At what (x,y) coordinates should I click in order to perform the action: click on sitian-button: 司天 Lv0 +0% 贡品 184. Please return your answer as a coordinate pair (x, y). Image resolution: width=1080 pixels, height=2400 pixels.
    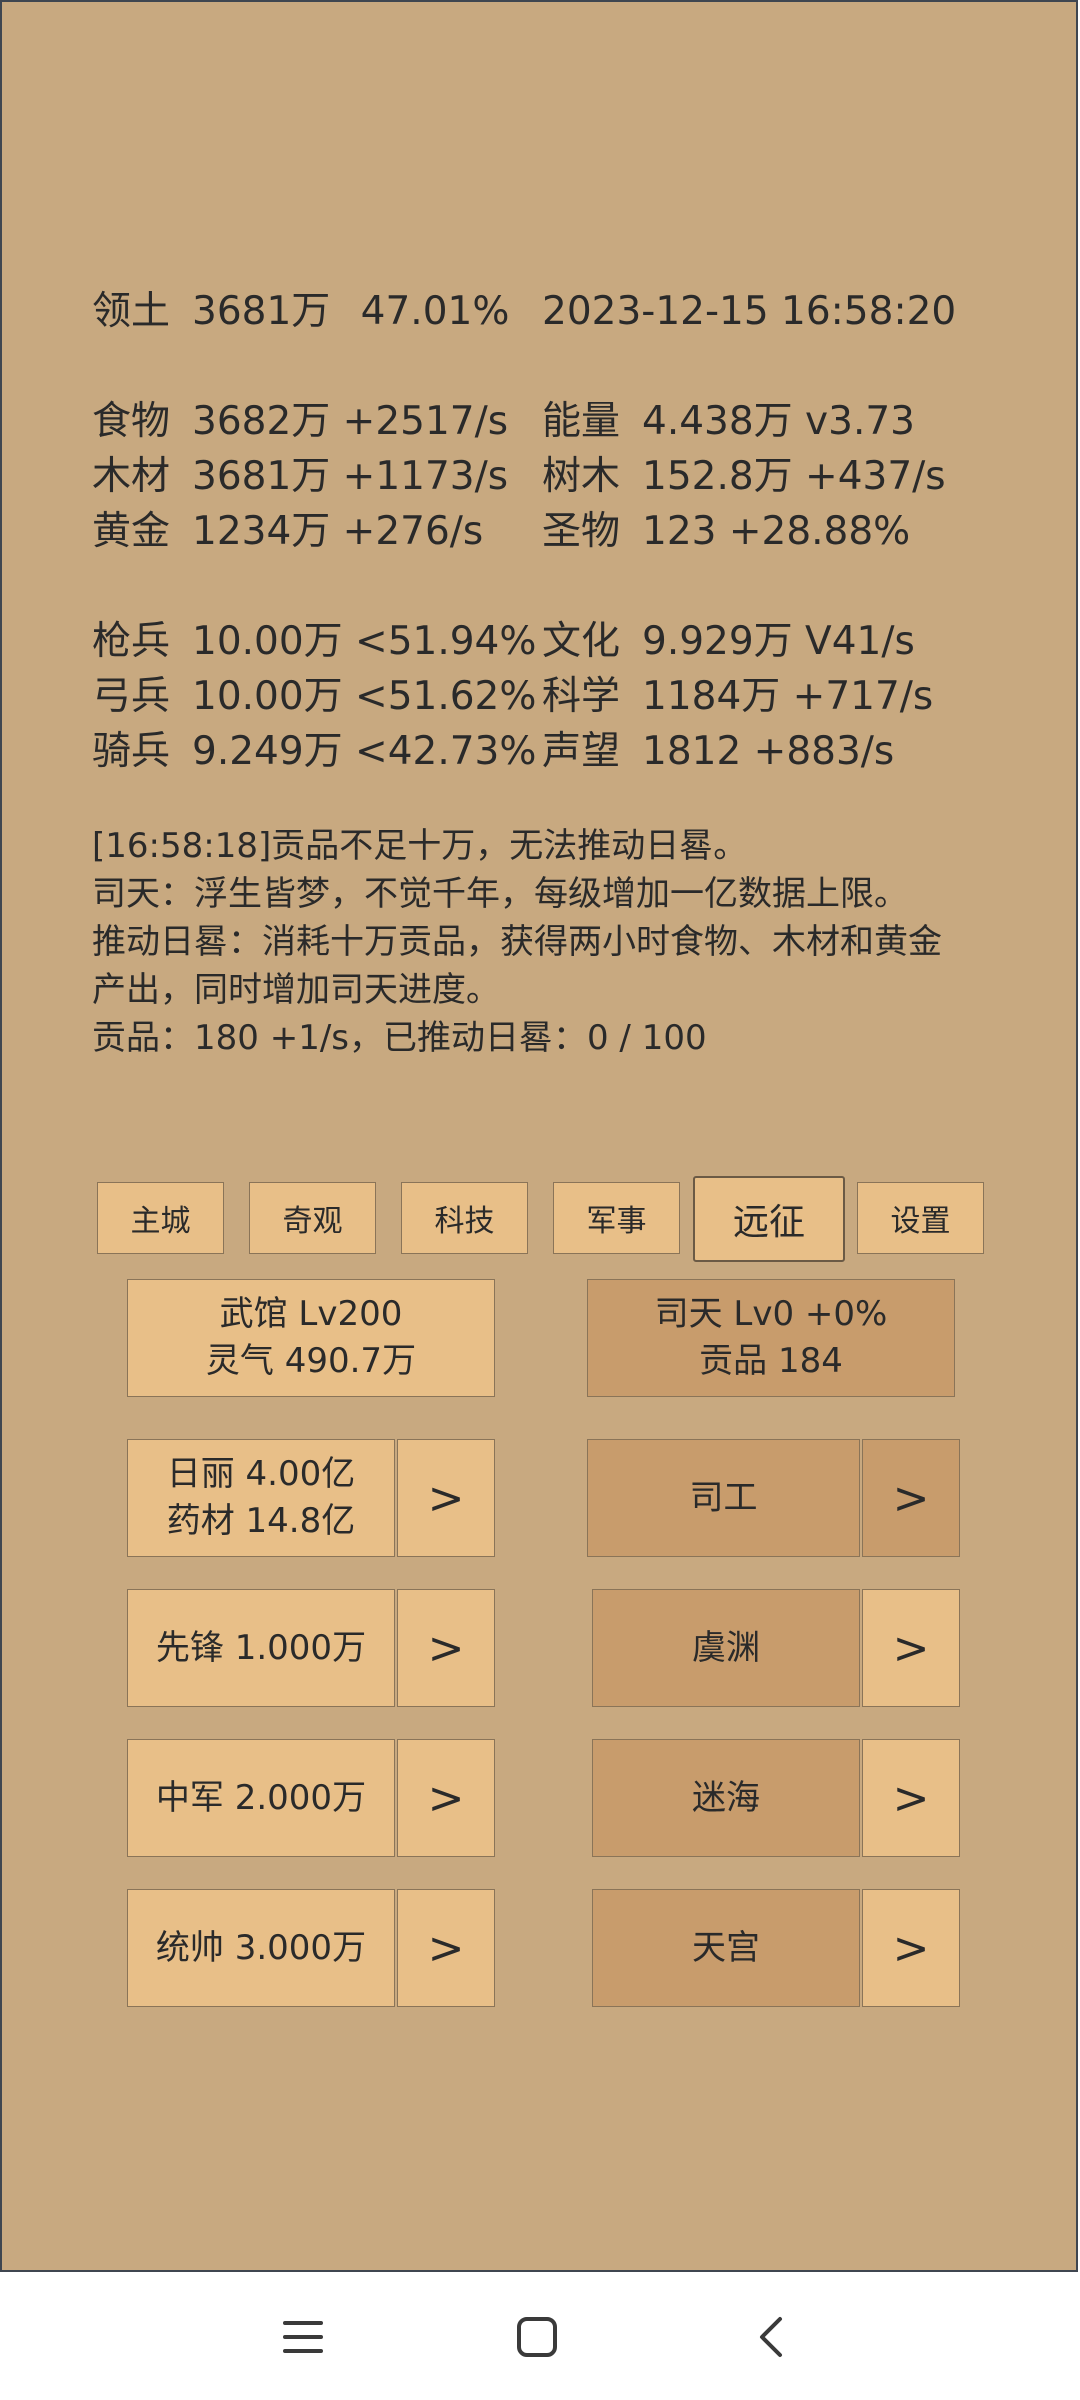
    Looking at the image, I should click on (771, 1338).